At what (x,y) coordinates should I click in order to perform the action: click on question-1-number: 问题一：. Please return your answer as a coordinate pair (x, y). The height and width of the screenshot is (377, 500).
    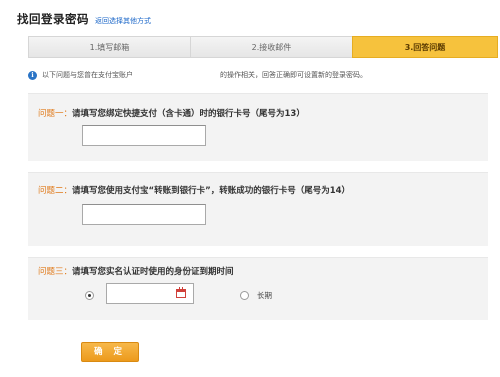
    Looking at the image, I should click on (55, 114).